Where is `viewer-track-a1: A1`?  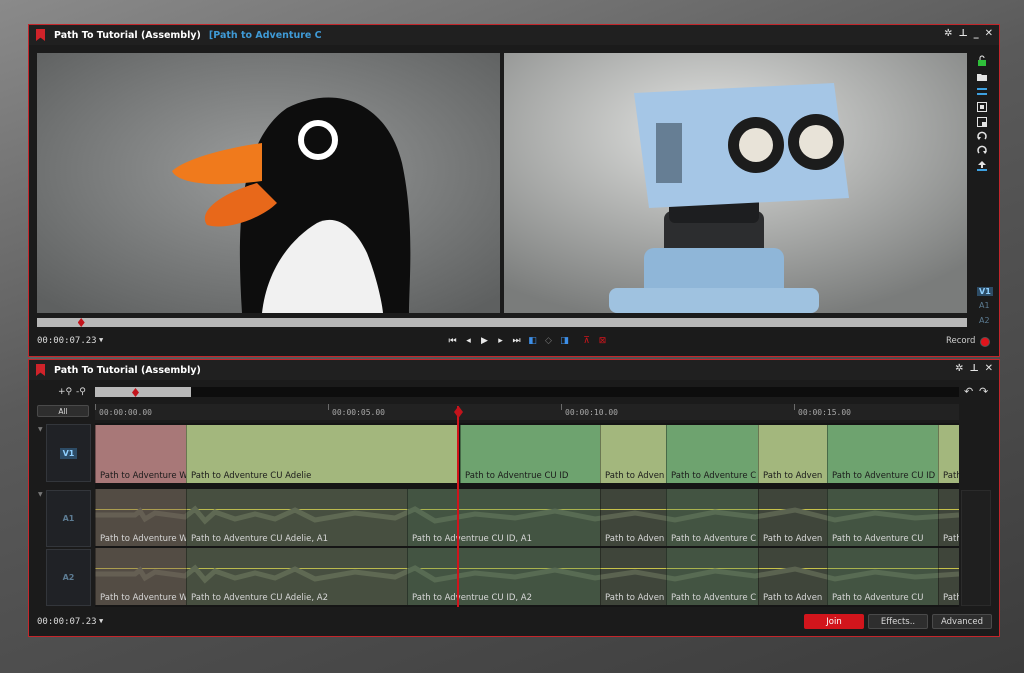 viewer-track-a1: A1 is located at coordinates (984, 305).